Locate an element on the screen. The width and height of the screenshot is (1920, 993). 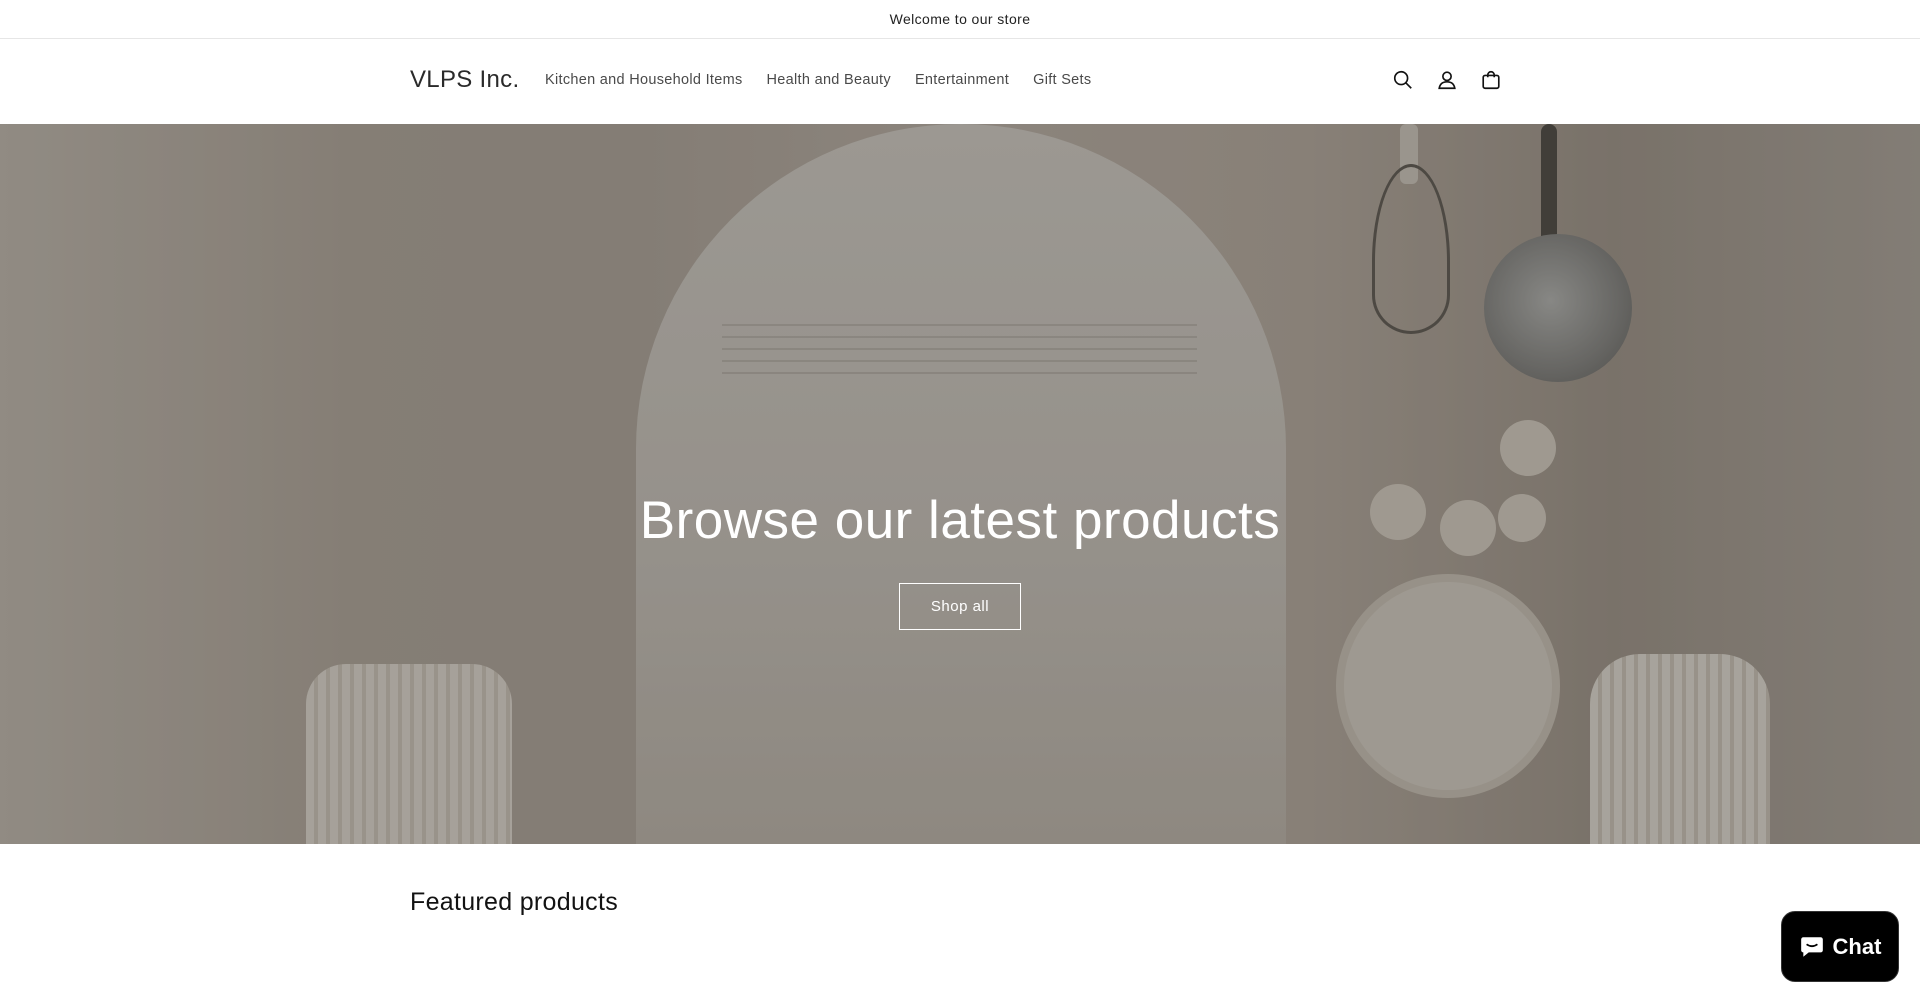
nav-item-entertainment: Entertainment is located at coordinates (962, 80).